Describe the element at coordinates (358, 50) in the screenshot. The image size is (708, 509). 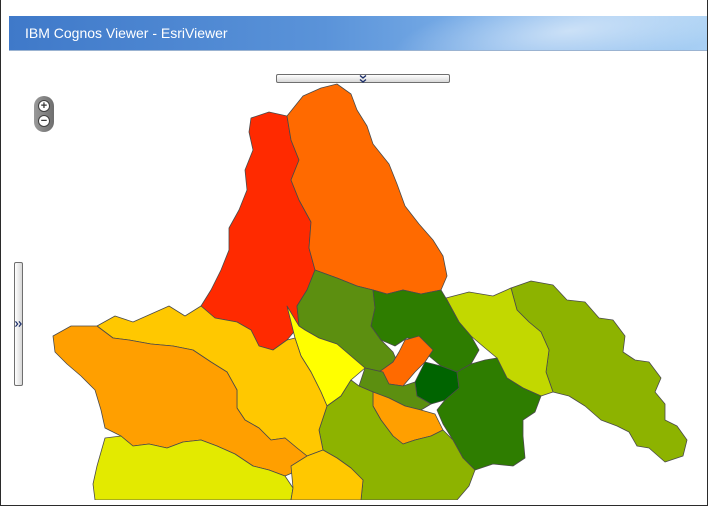
I see `title-divider` at that location.